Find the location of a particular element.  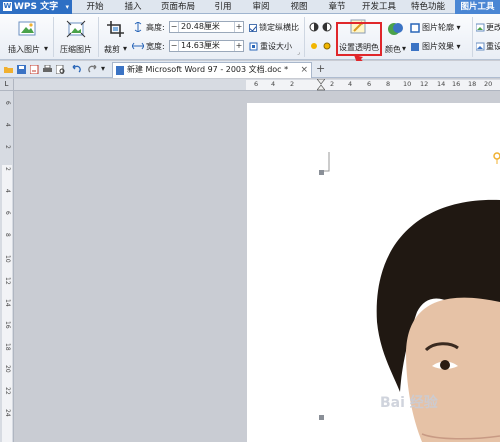

width-input: − 14.63厘米 + is located at coordinates (206, 46).